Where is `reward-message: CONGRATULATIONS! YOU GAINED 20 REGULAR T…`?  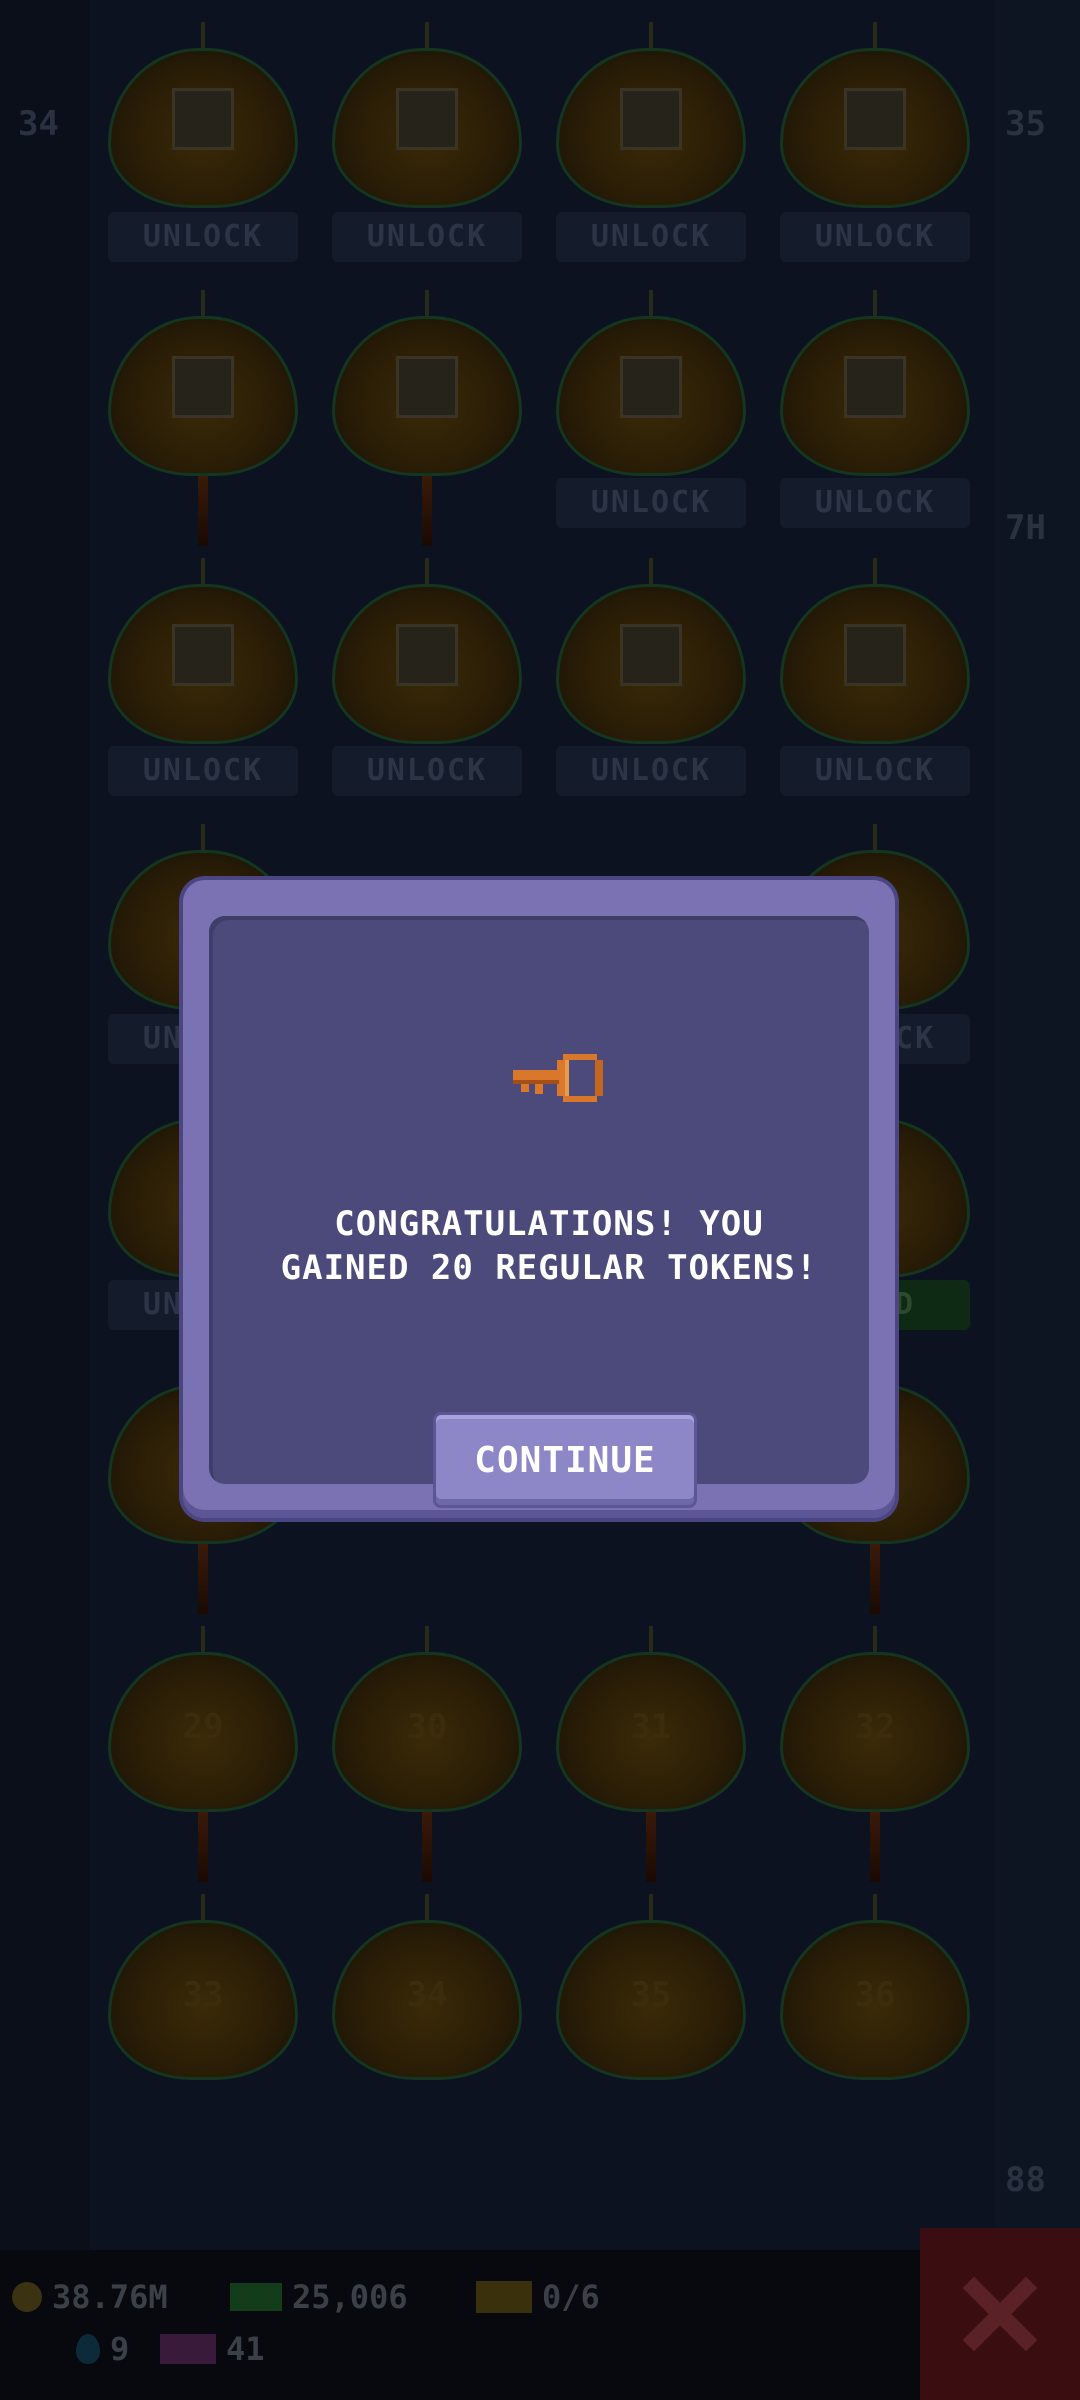
reward-message: CONGRATULATIONS! YOU GAINED 20 REGULAR T… is located at coordinates (549, 1246).